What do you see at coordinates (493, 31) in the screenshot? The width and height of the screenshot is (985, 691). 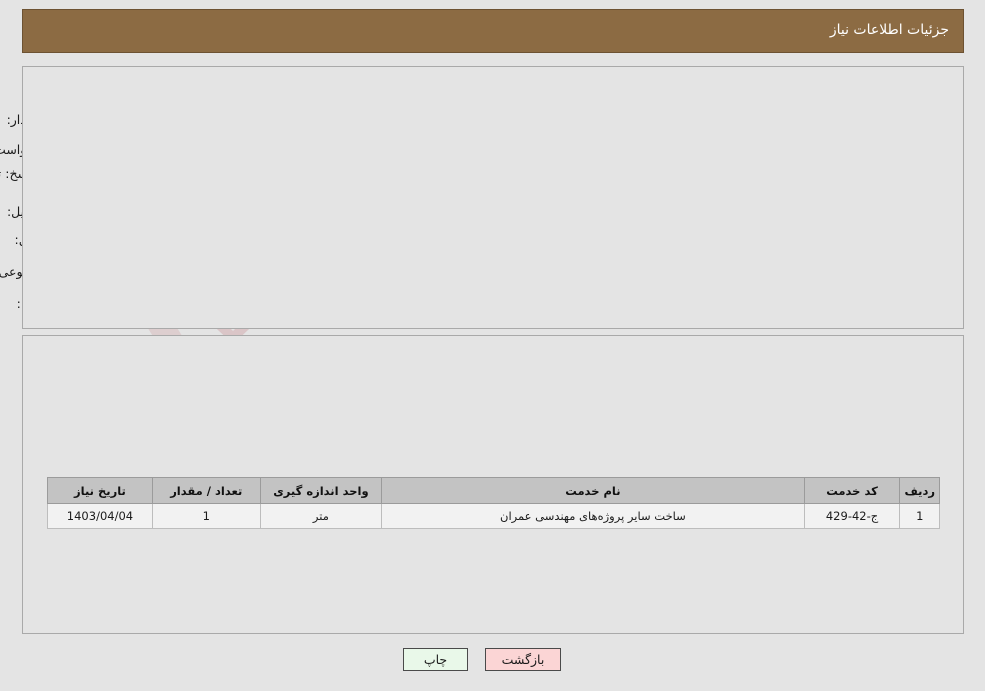 I see `header-bar: جزئیات اطلاعات نیاز` at bounding box center [493, 31].